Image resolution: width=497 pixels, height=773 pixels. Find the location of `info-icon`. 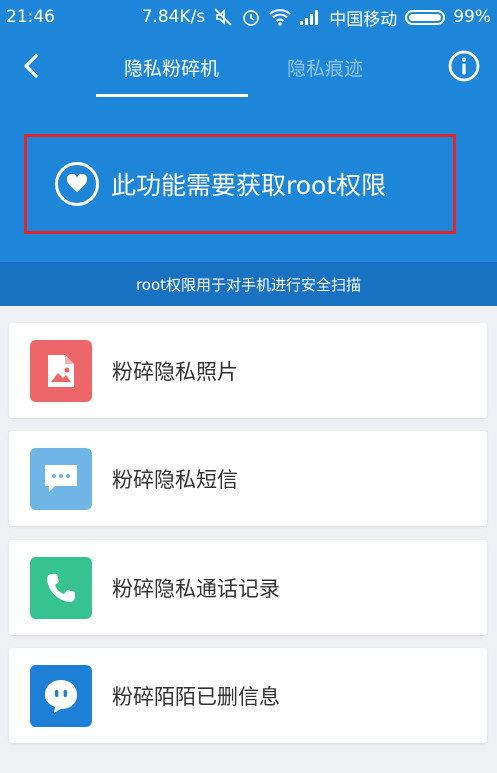

info-icon is located at coordinates (464, 66).